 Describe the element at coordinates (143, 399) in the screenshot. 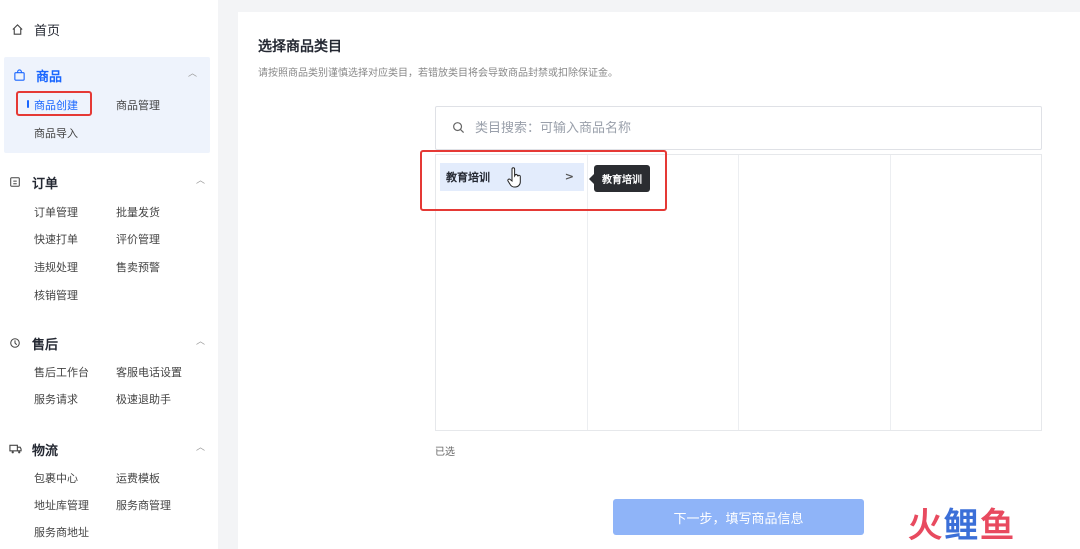

I see `sidebar-item-fast-refund: 极速退助手` at that location.